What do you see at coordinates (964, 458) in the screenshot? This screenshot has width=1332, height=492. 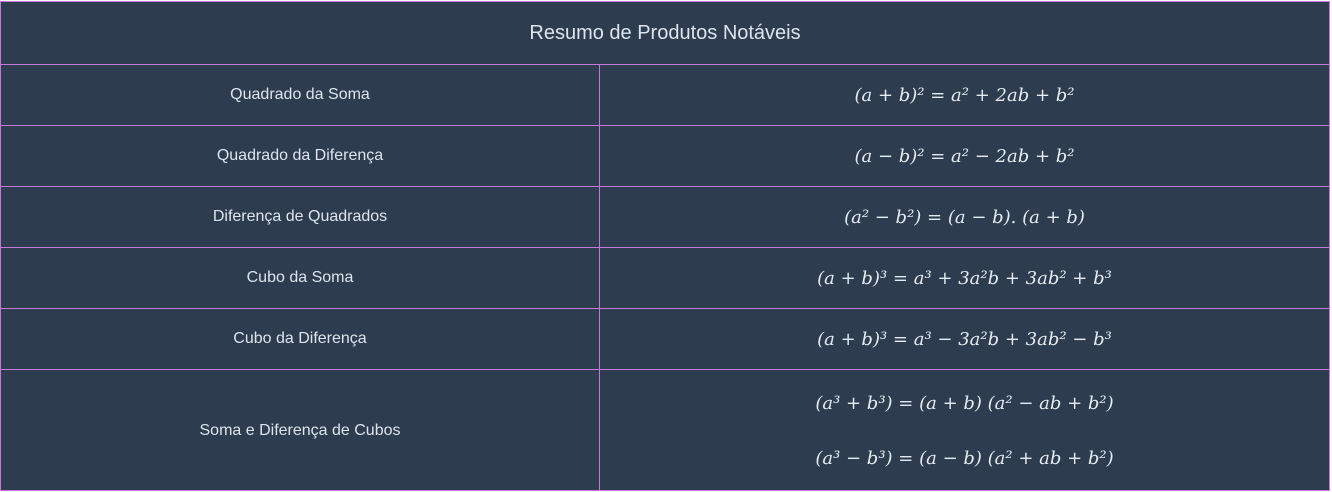 I see `formula: (a³ − b³) = (a − b) (a² + ab + b²)` at bounding box center [964, 458].